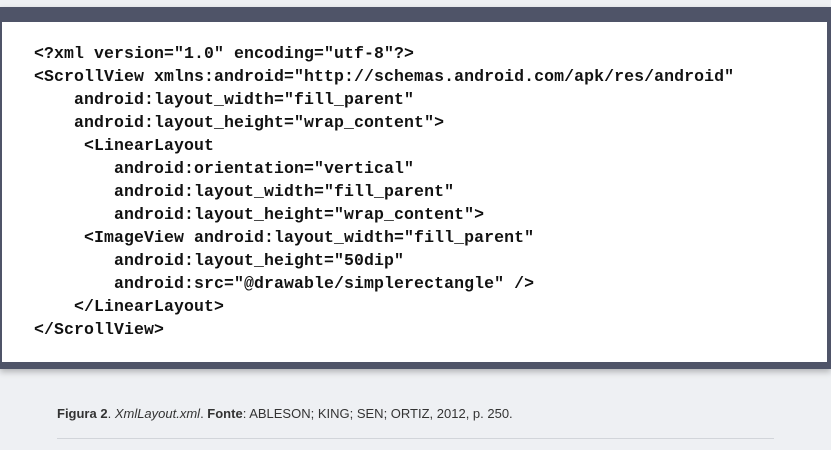 This screenshot has height=450, width=831. I want to click on caption-label: Figura 2, so click(82, 413).